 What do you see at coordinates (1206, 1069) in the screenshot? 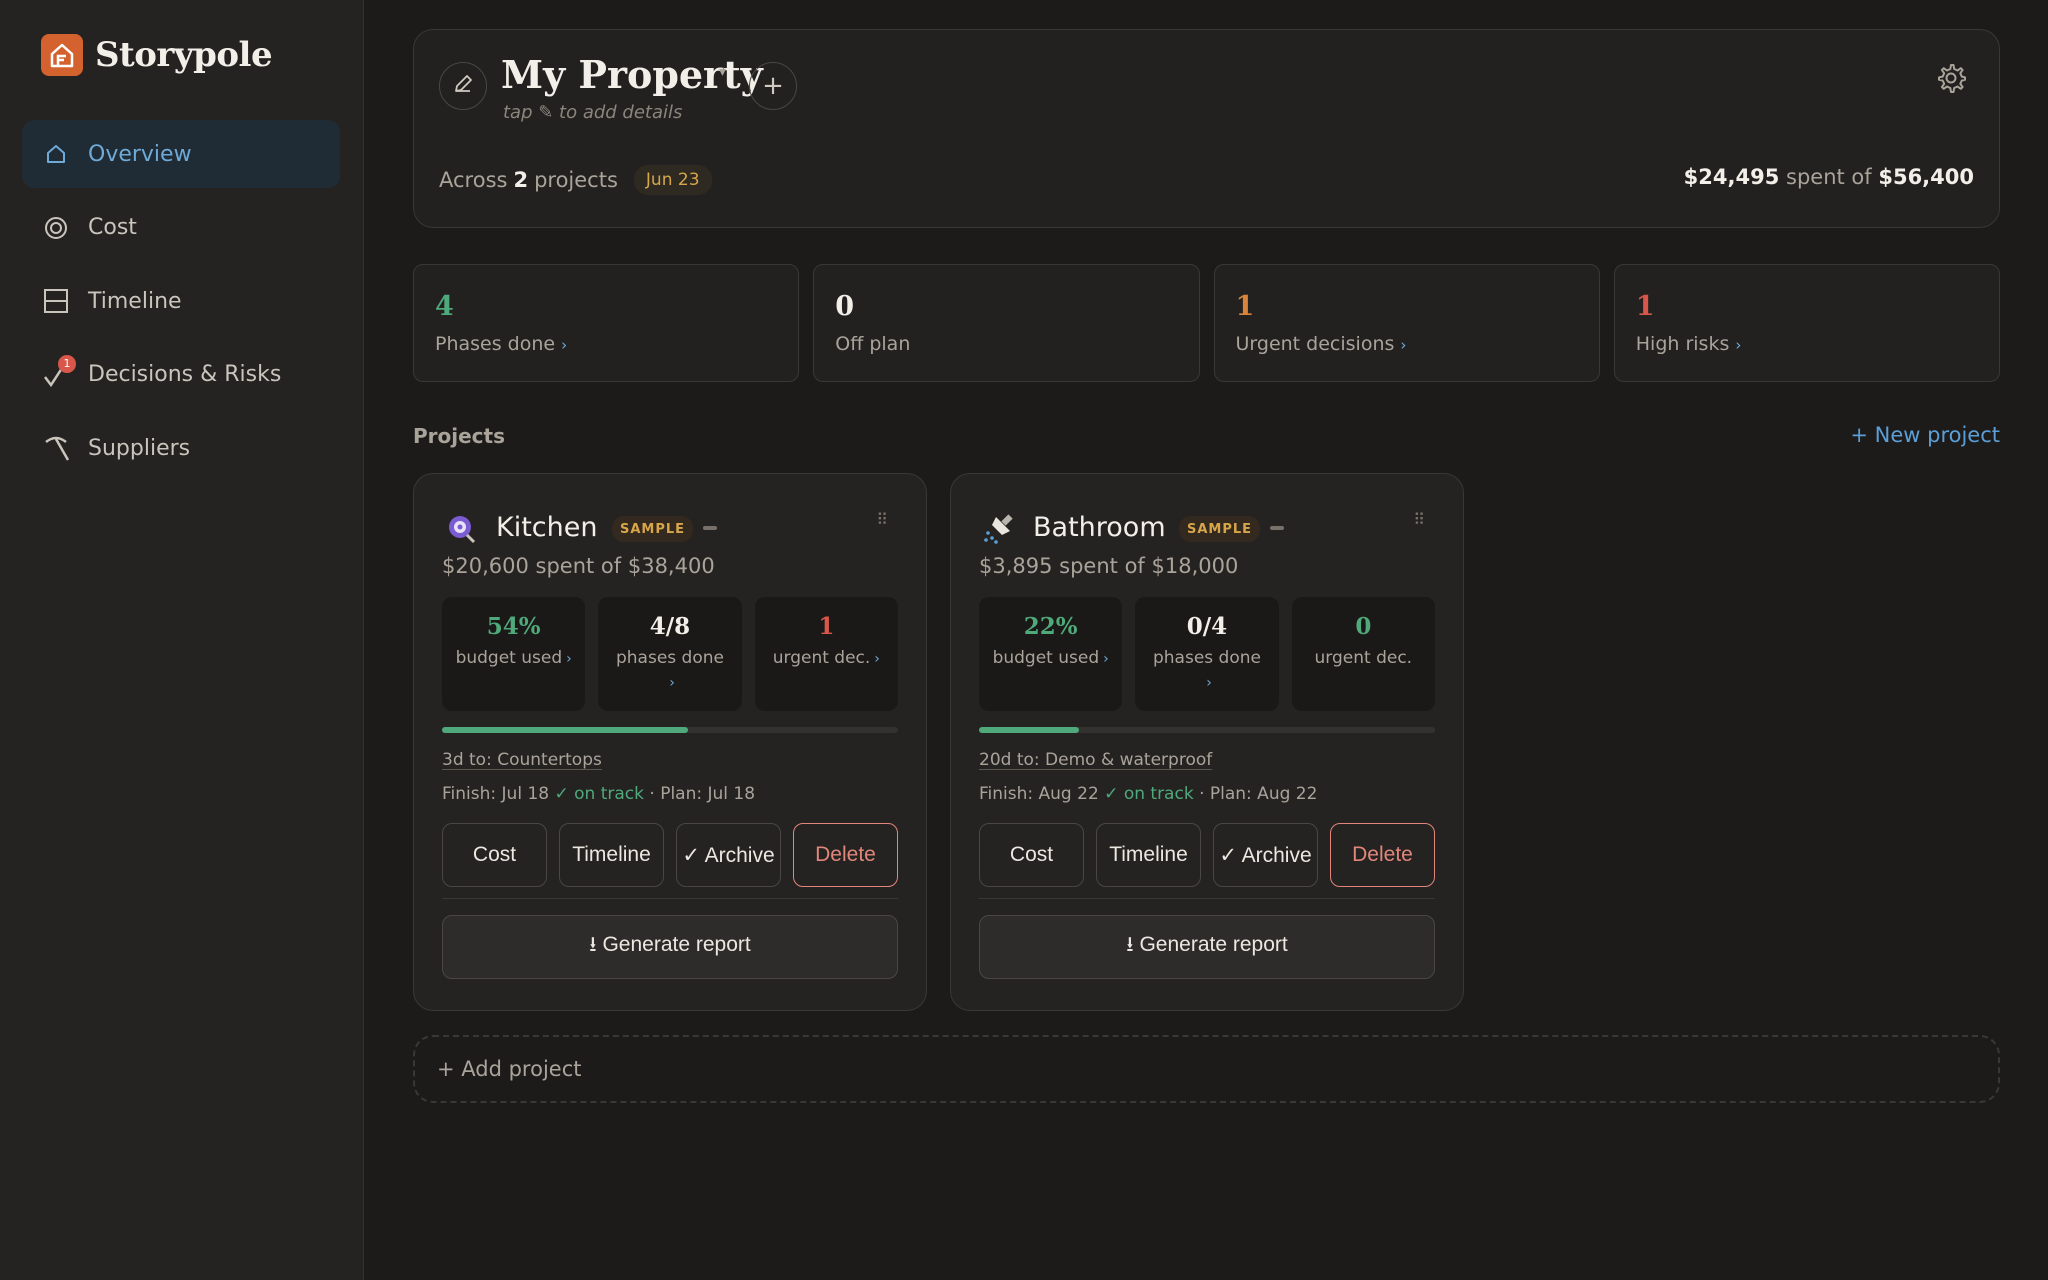
I see `add-project-button: + Add project` at bounding box center [1206, 1069].